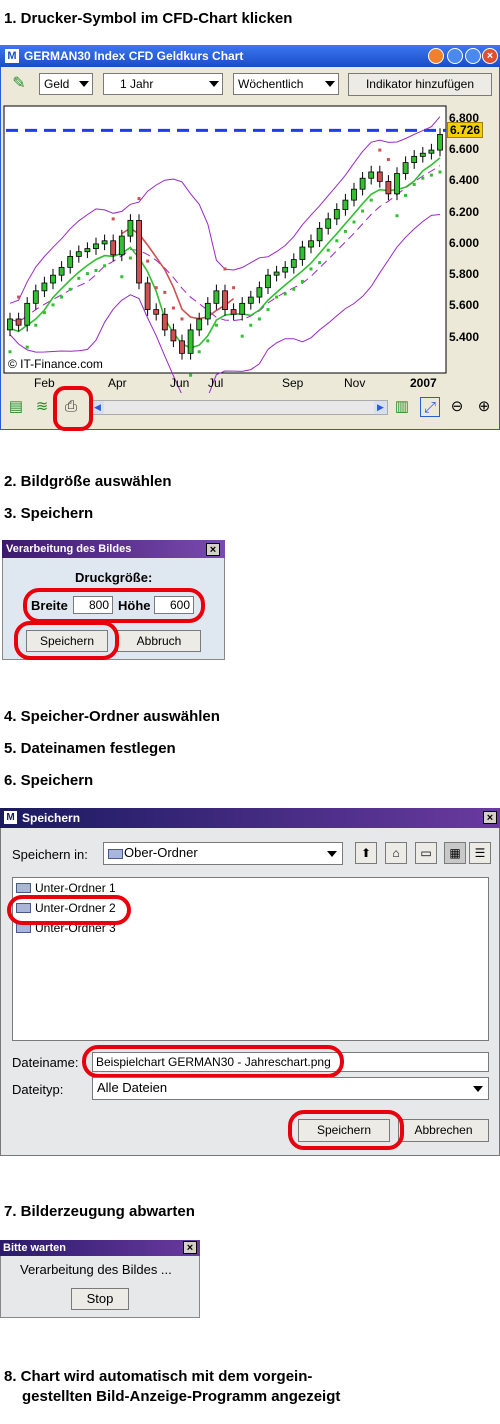  Describe the element at coordinates (113, 549) in the screenshot. I see `size-dialog-titlebar: Verarbeitung des Bildes` at that location.